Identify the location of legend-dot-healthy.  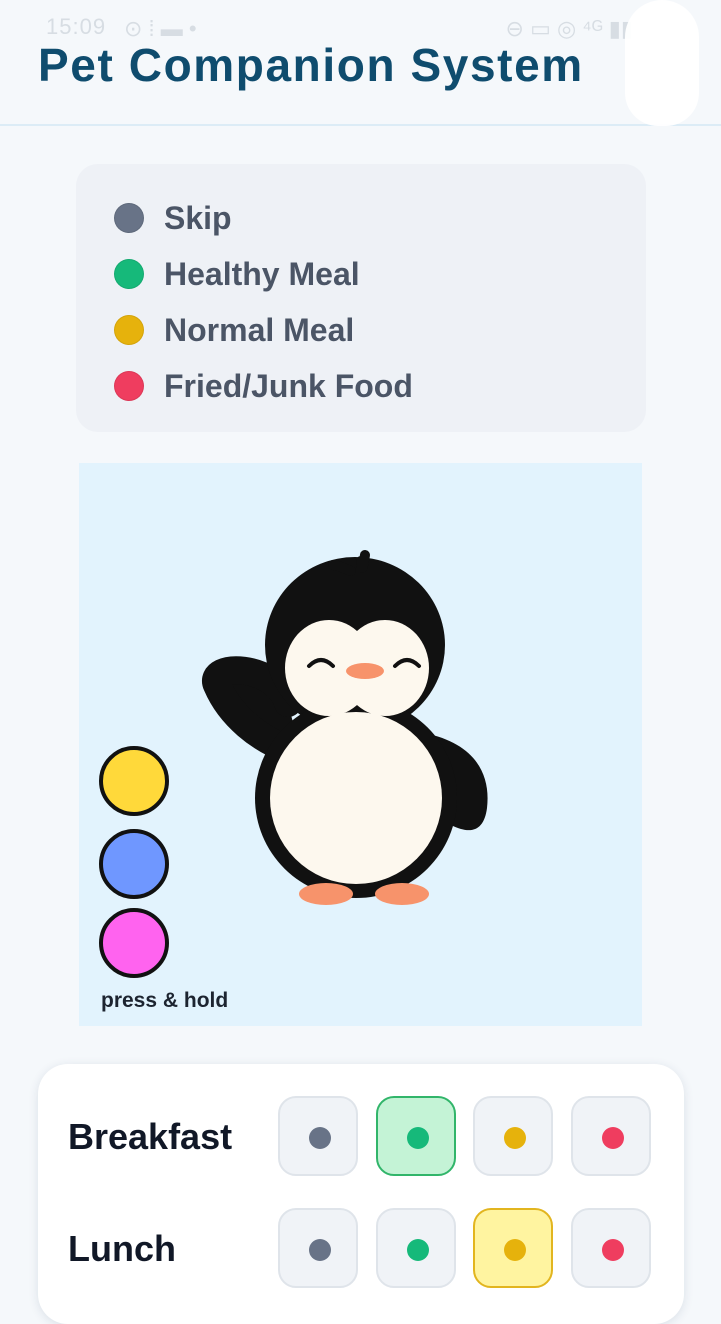
(129, 274).